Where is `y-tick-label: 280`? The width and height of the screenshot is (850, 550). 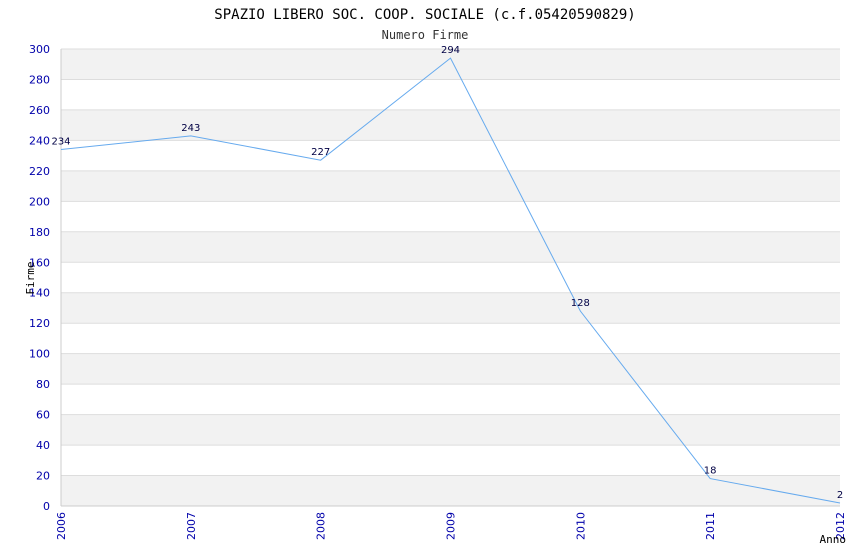
y-tick-label: 280 is located at coordinates (39, 79).